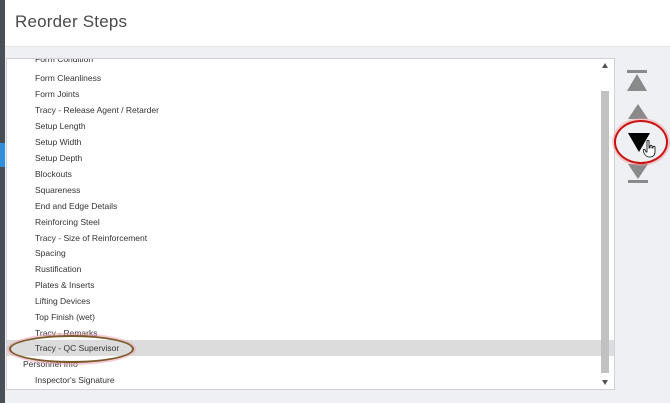 This screenshot has width=670, height=403. What do you see at coordinates (310, 126) in the screenshot?
I see `list-item: Setup Length` at bounding box center [310, 126].